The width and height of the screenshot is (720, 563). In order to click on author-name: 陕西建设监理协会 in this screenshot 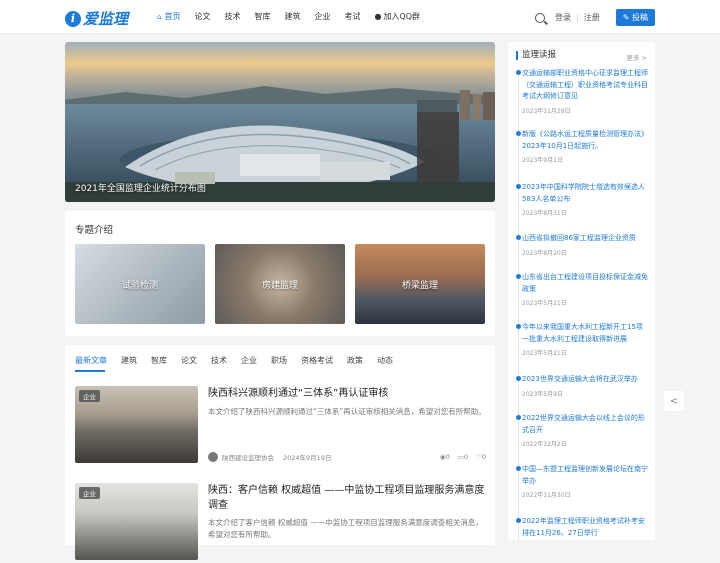, I will do `click(248, 457)`.